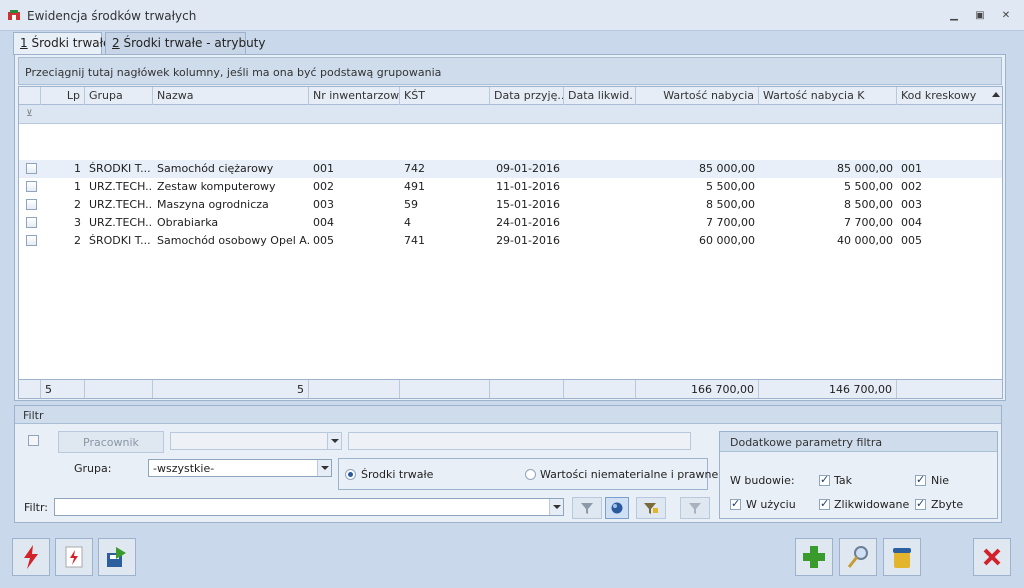 This screenshot has width=1024, height=588. What do you see at coordinates (508, 415) in the screenshot?
I see `filter-legend: Filtr` at bounding box center [508, 415].